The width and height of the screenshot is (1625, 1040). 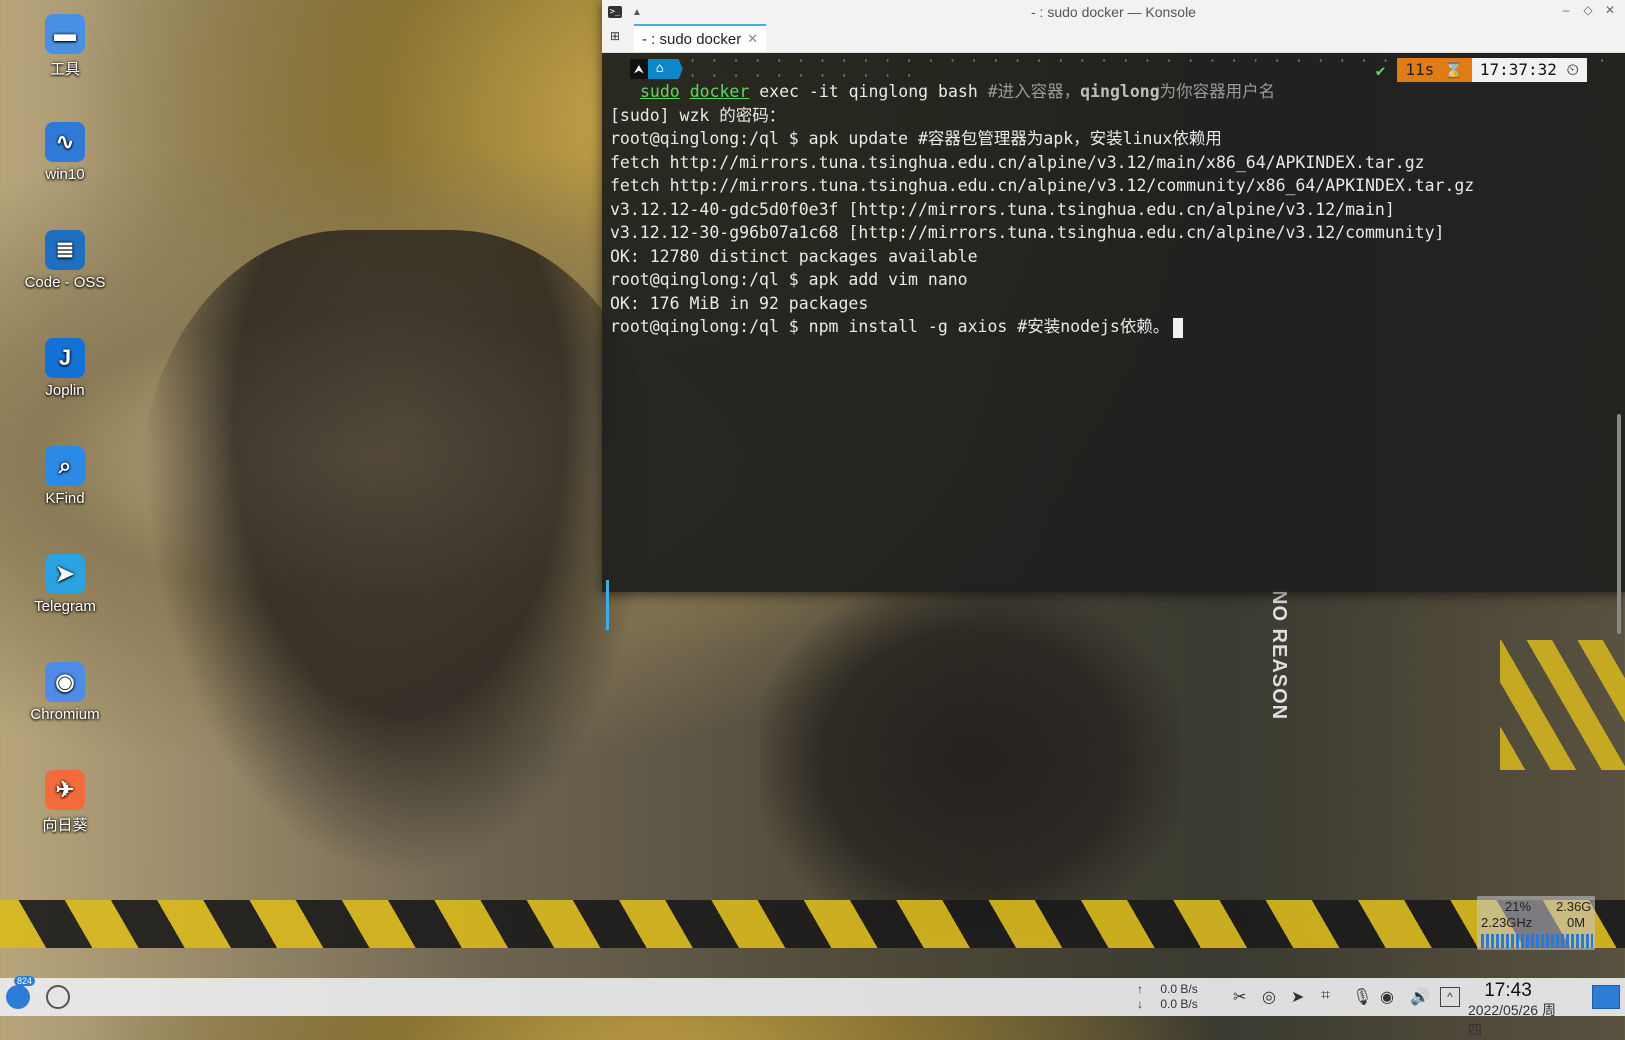 I want to click on screenshot-scissors-icon: ✂, so click(x=1239, y=997).